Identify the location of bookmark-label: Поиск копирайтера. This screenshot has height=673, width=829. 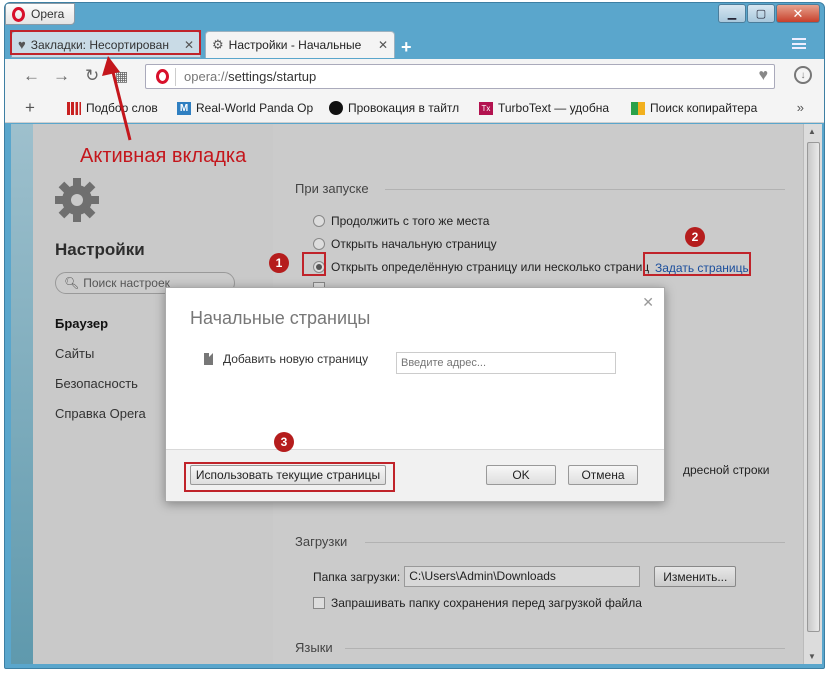
(704, 108).